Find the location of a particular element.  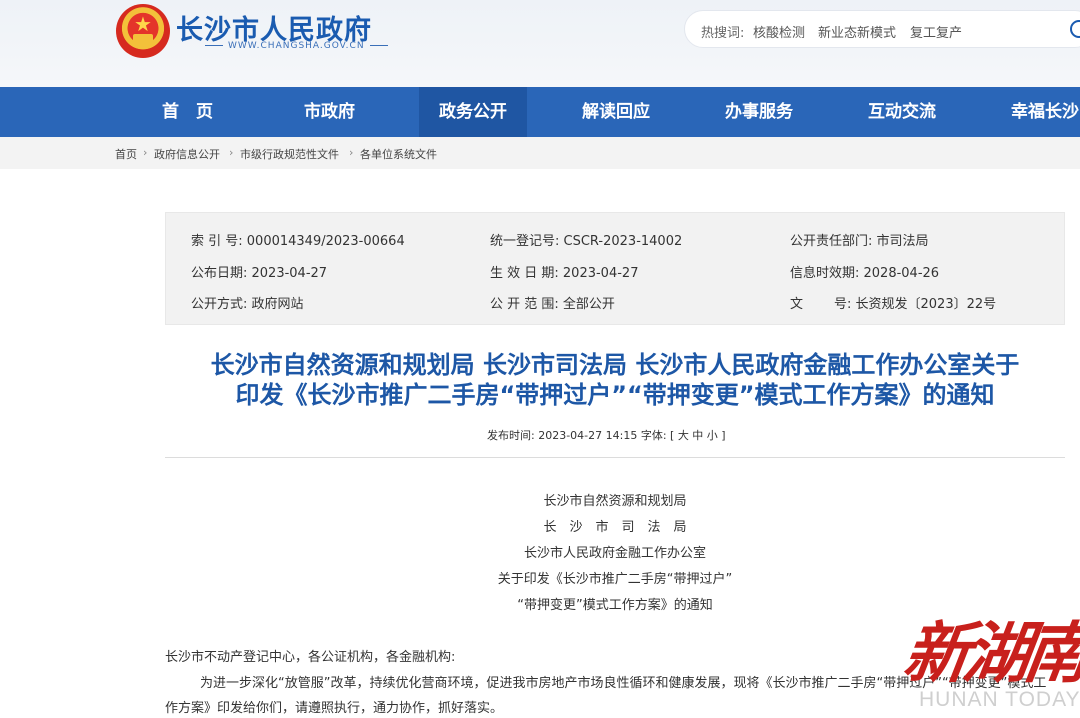

doc-header-line: 长沙市人民政府金融工作办公室 is located at coordinates (614, 553).